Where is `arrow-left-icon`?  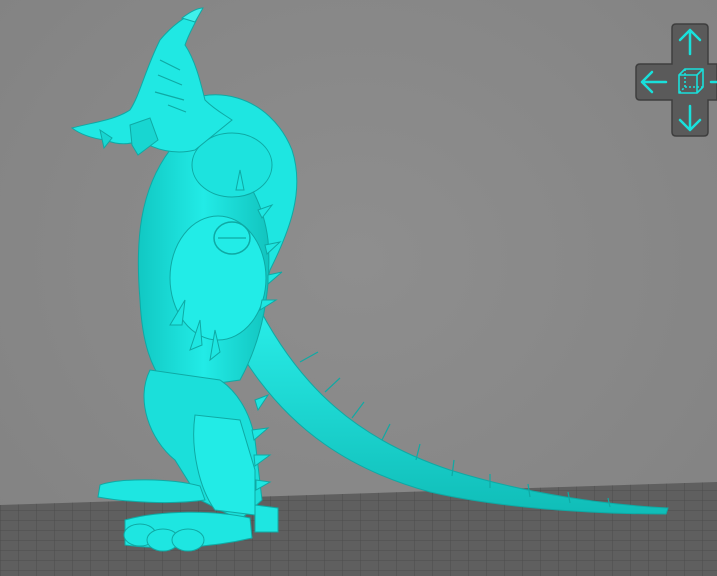
arrow-left-icon is located at coordinates (655, 82).